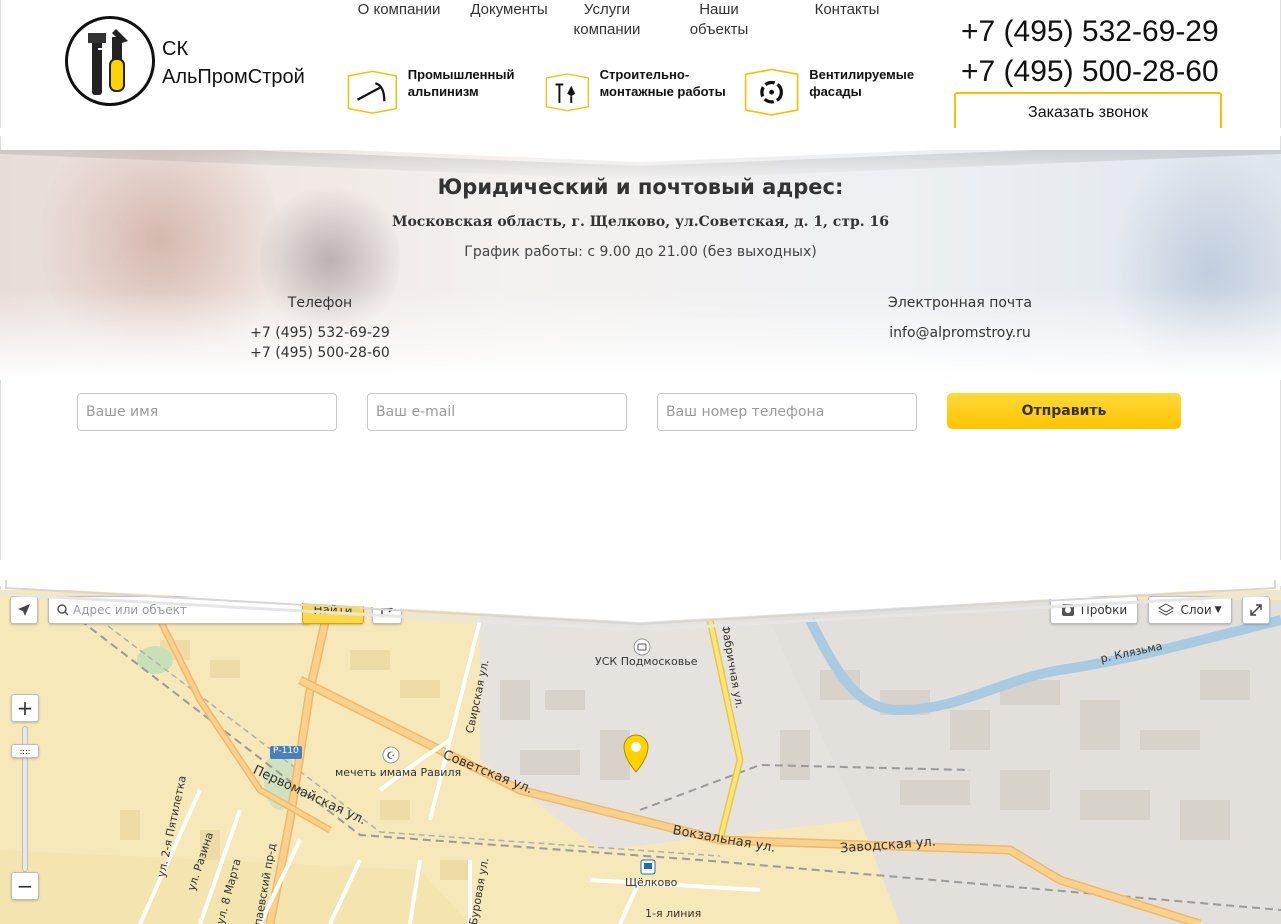 This screenshot has height=924, width=1281. What do you see at coordinates (497, 412) in the screenshot?
I see `email-input` at bounding box center [497, 412].